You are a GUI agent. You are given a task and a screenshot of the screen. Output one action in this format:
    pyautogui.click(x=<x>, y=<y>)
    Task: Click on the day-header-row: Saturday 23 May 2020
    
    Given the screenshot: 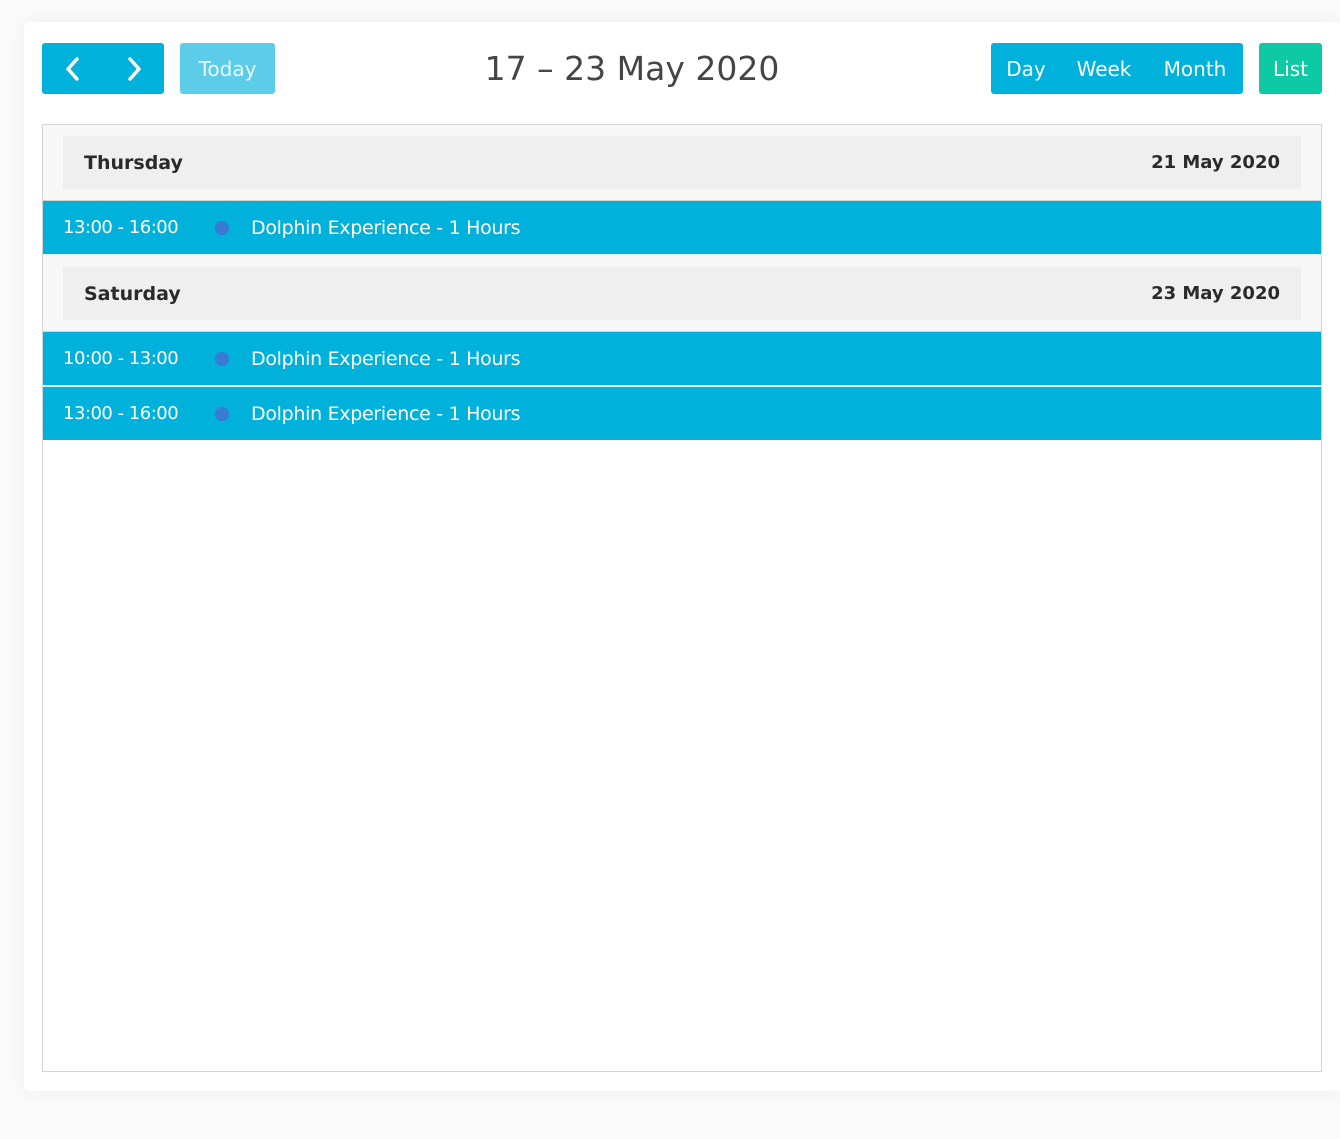 What is the action you would take?
    pyautogui.click(x=682, y=294)
    